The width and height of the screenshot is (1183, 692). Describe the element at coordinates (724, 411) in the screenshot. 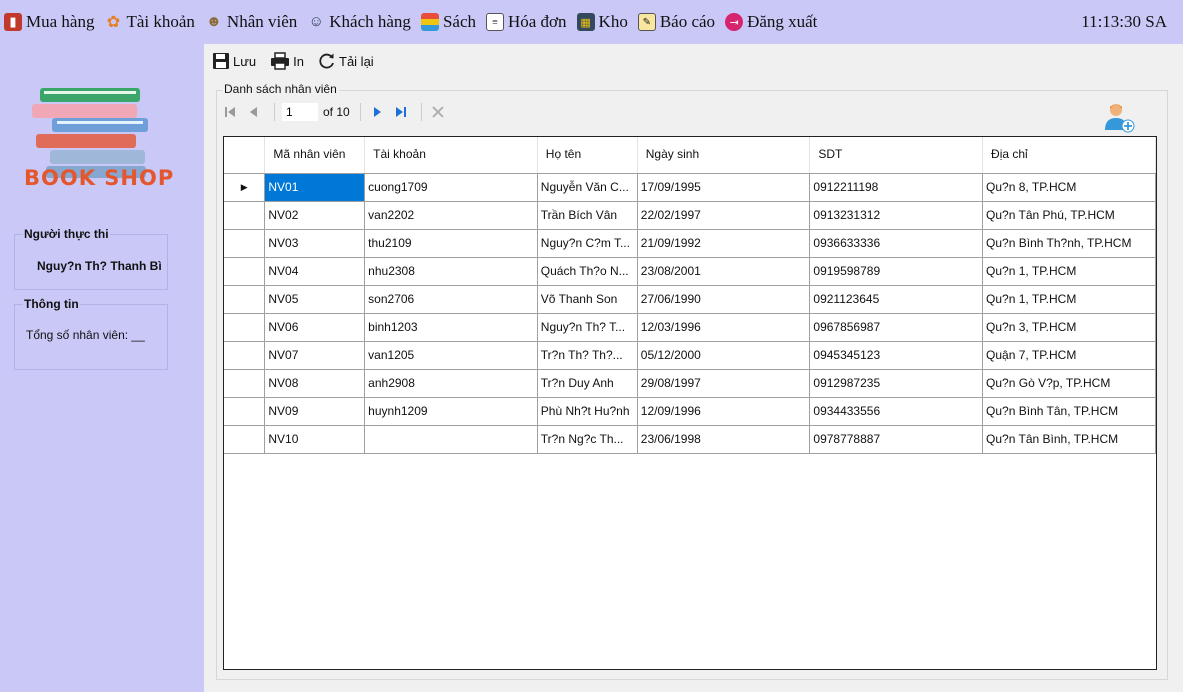

I see `grid-cell: 12/09/1996` at that location.